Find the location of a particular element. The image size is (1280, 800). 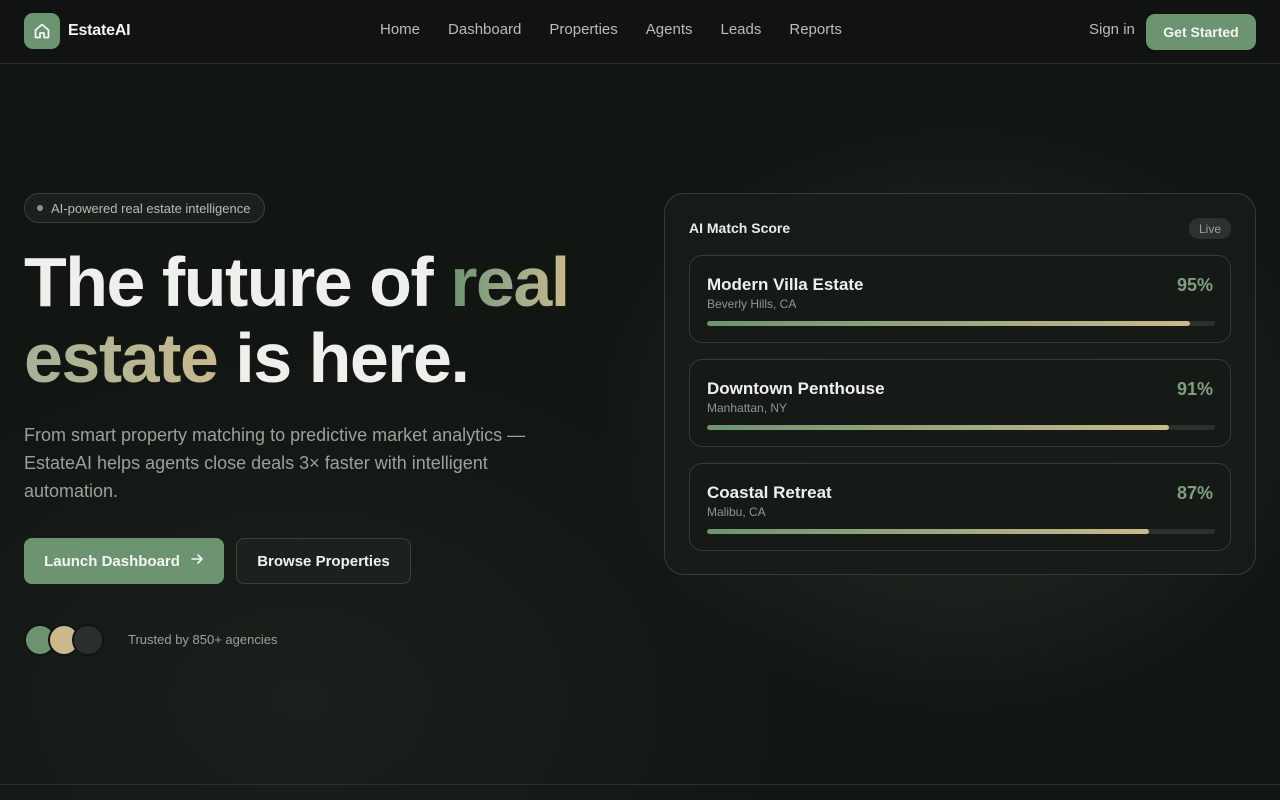

match-score: 91% is located at coordinates (1194, 389).